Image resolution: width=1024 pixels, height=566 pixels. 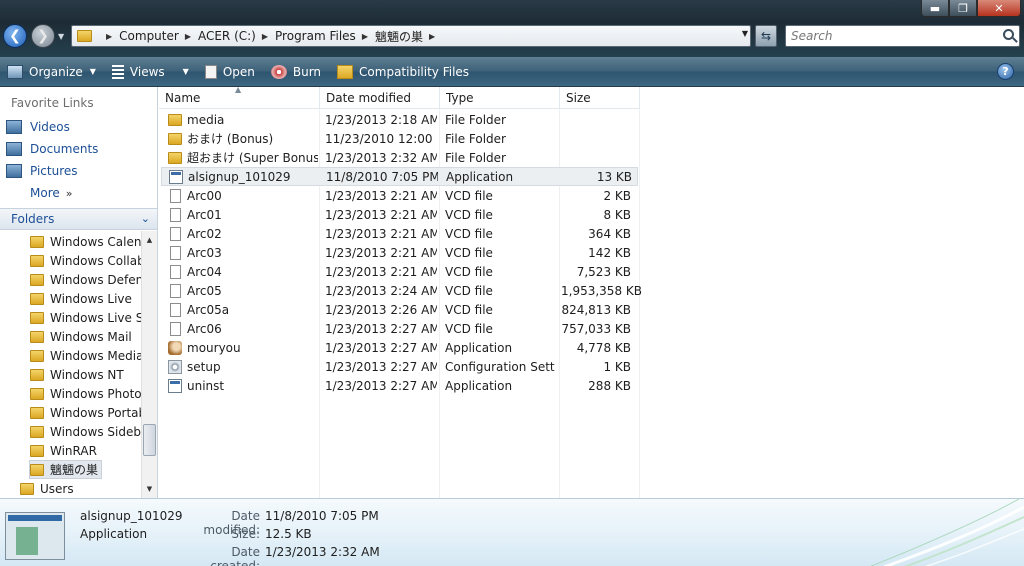 What do you see at coordinates (500, 98) in the screenshot?
I see `column-header-type: Type` at bounding box center [500, 98].